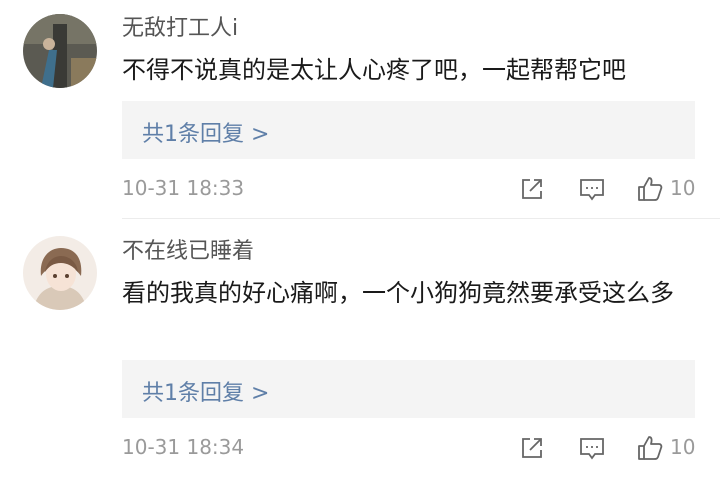  I want to click on comment-timestamp: 10-31 18:34, so click(183, 447).